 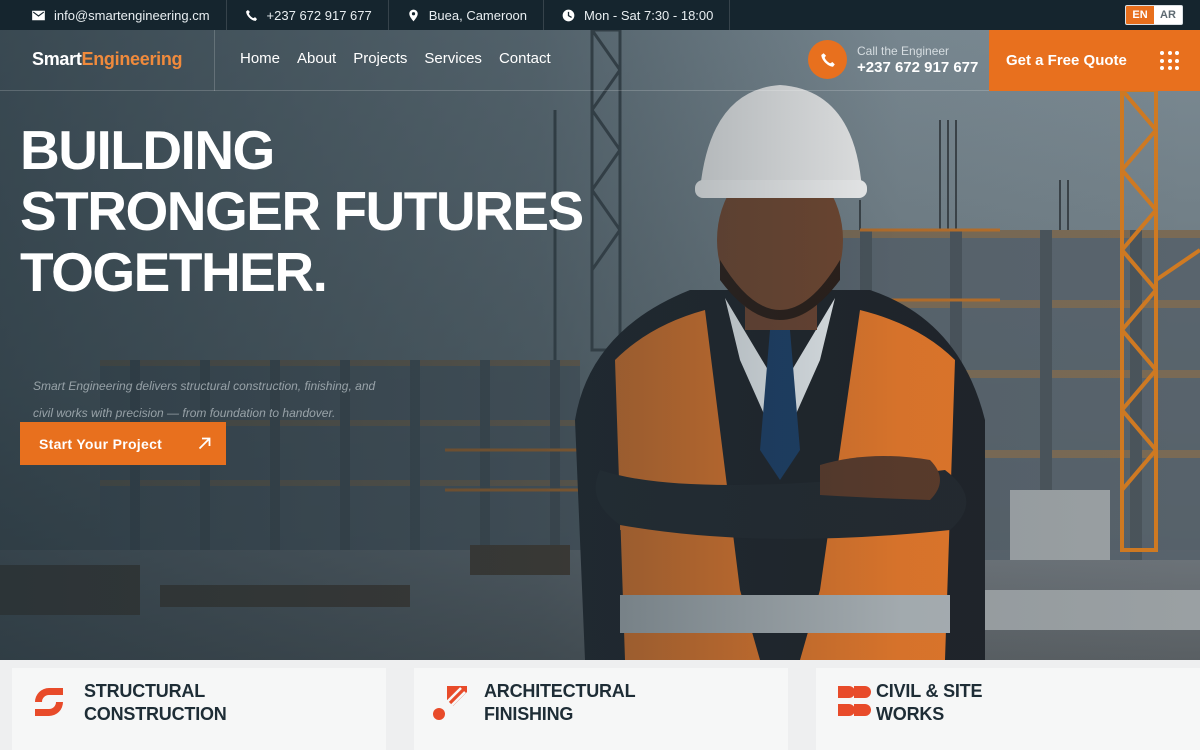 What do you see at coordinates (316, 58) in the screenshot?
I see `nav-item-about: About` at bounding box center [316, 58].